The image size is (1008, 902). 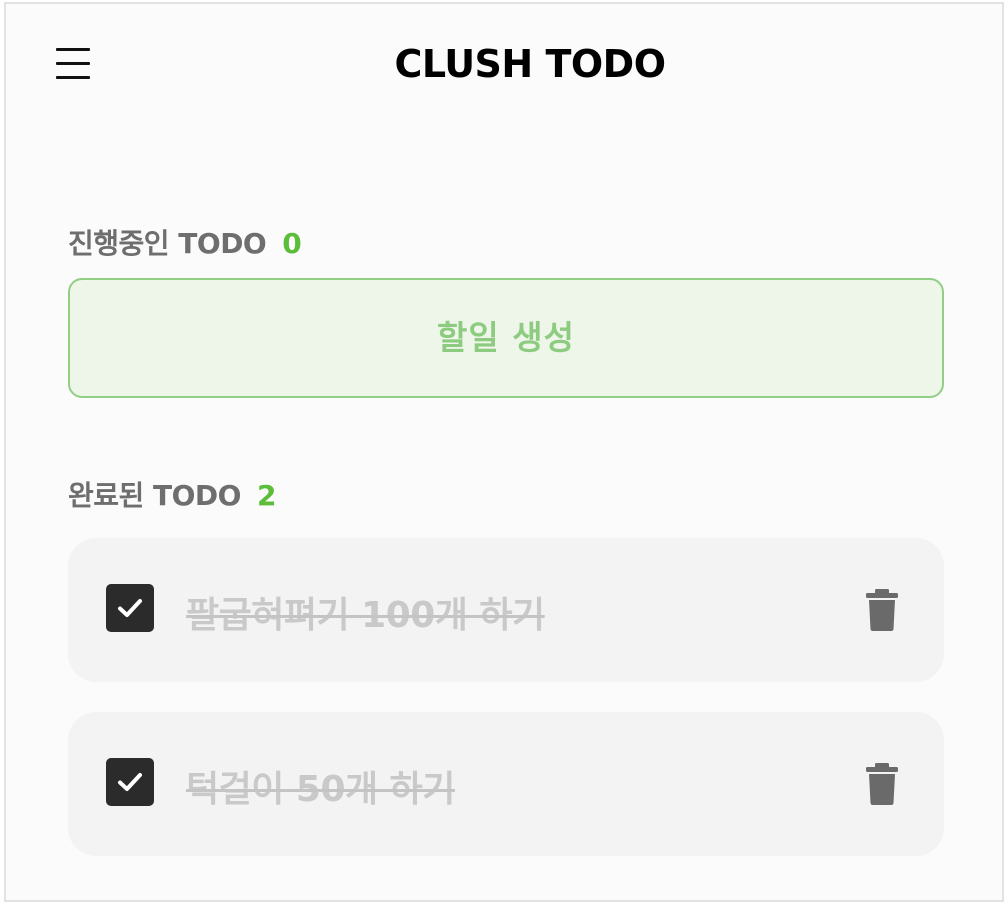 What do you see at coordinates (365, 615) in the screenshot?
I see `todo-text: 팔굽혀펴기 100개 하기` at bounding box center [365, 615].